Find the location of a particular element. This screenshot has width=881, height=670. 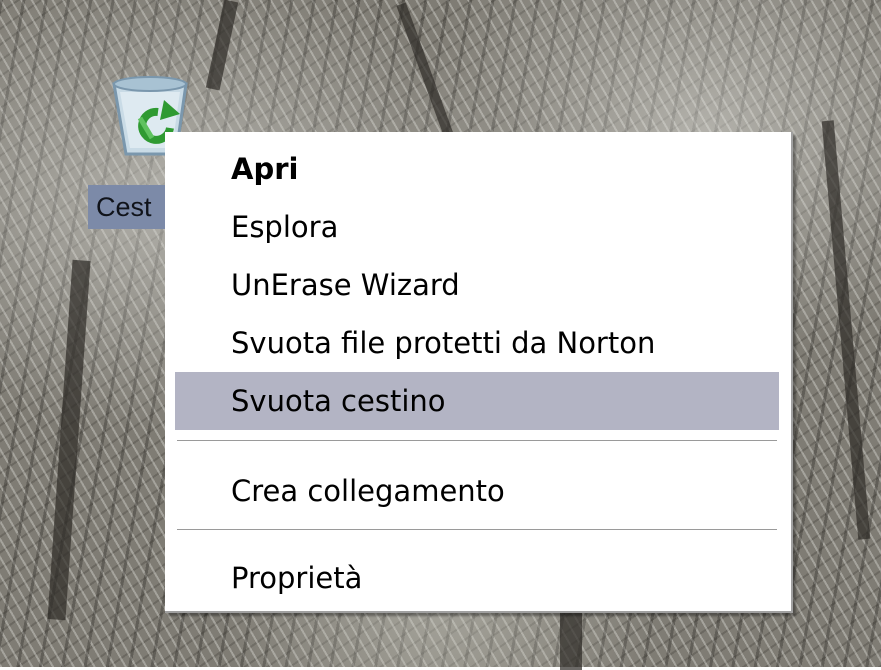

menu-item-unerase-wizard: UnErase Wizard is located at coordinates (477, 285).